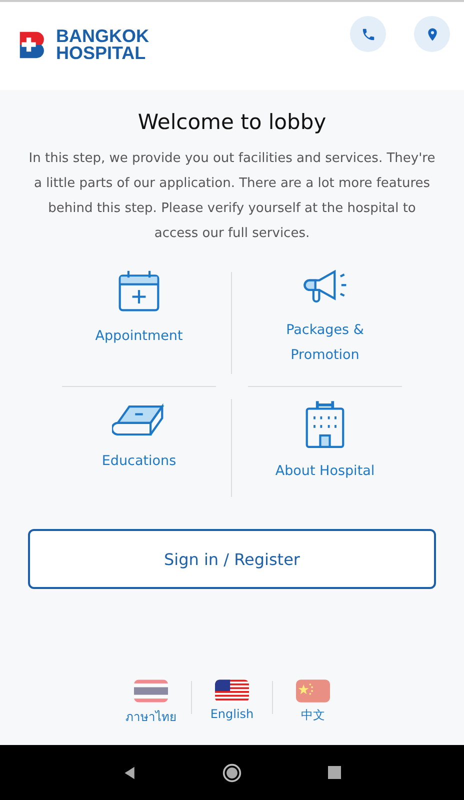 This screenshot has width=464, height=800. I want to click on calendar-plus-icon, so click(139, 291).